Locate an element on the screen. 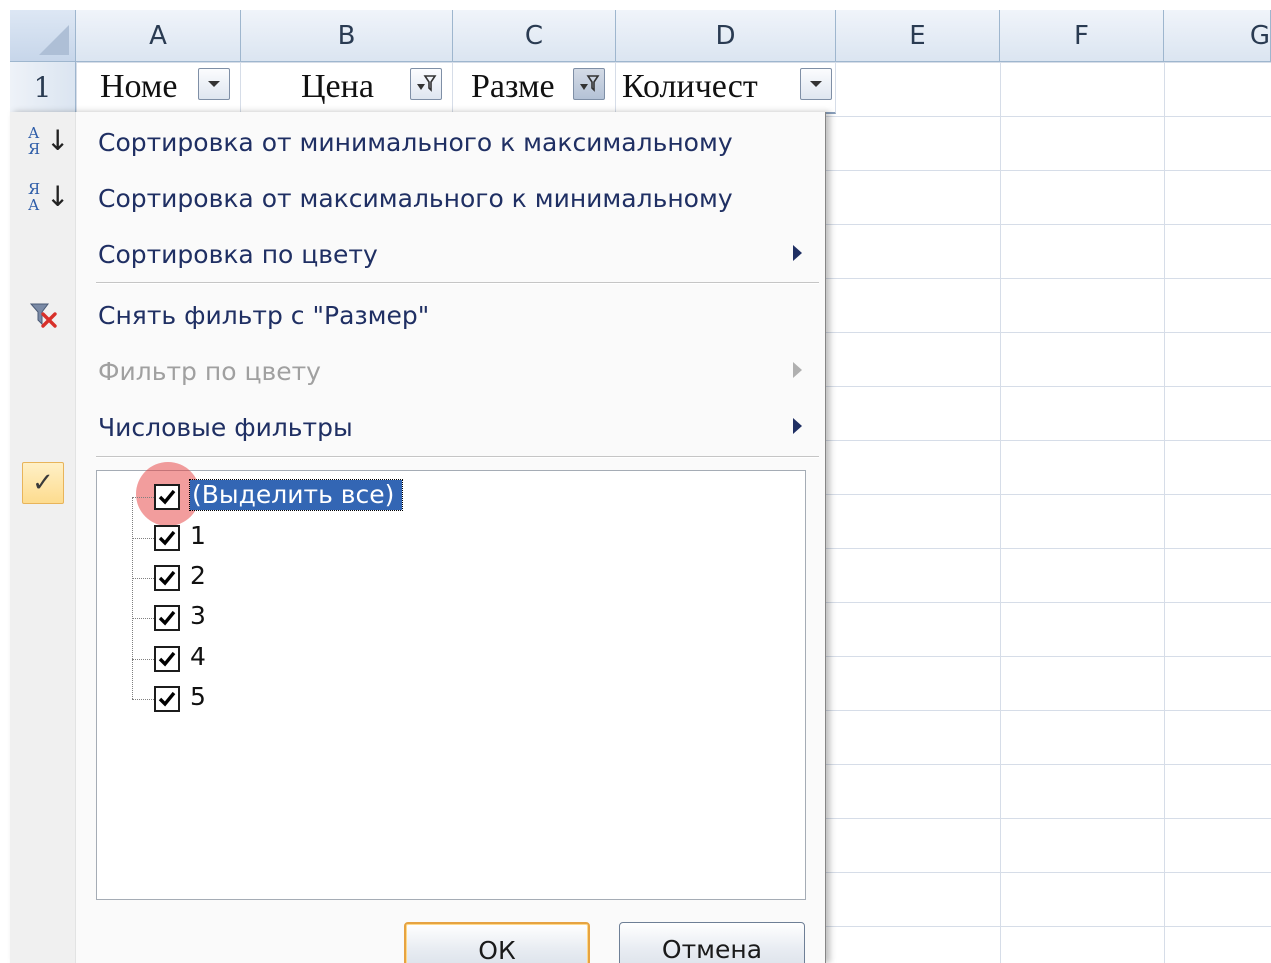  value-label-1: 1 is located at coordinates (198, 536).